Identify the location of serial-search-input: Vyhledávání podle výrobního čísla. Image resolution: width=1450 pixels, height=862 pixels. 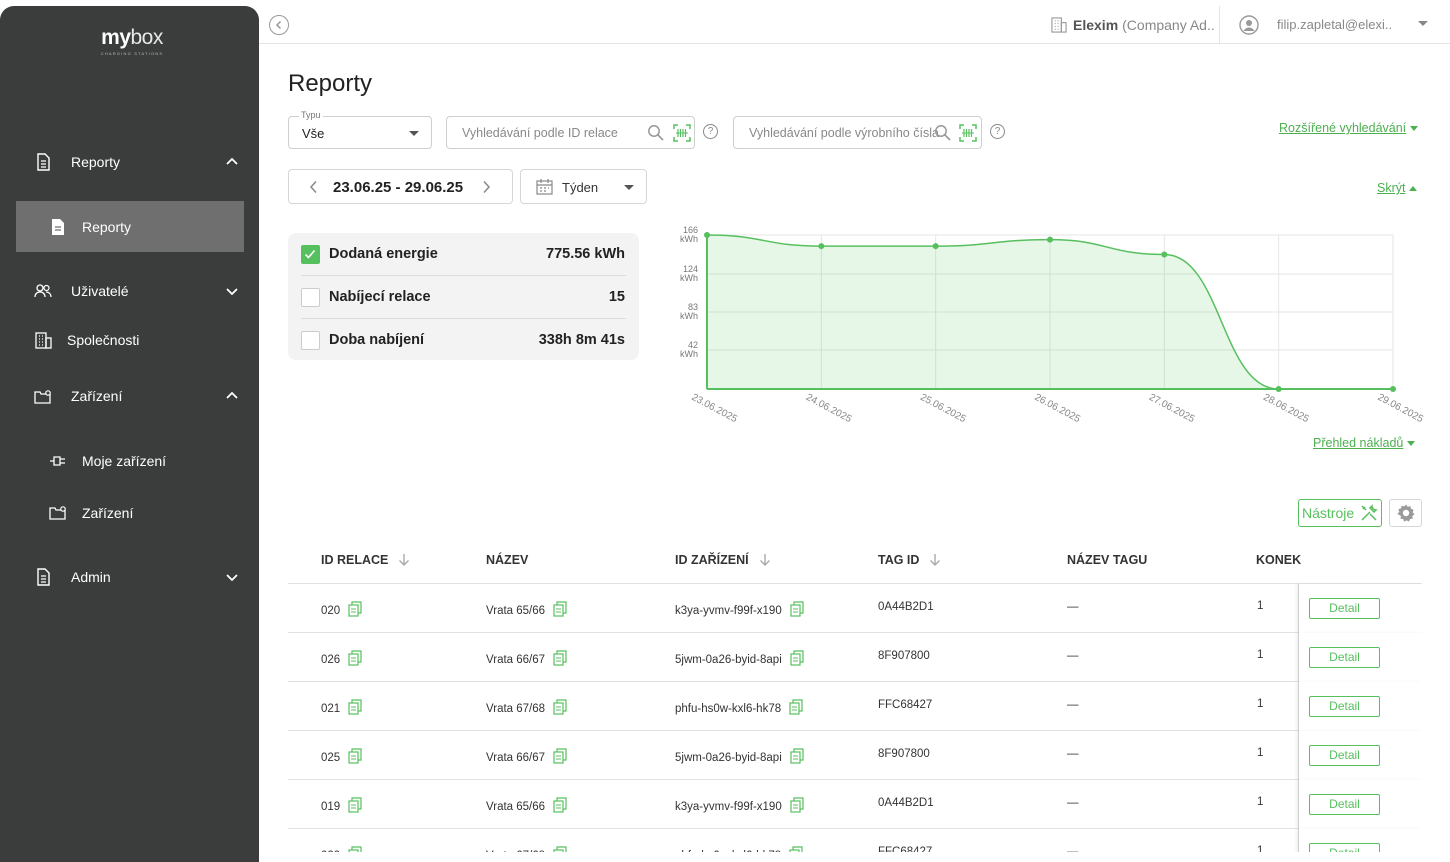
(857, 132).